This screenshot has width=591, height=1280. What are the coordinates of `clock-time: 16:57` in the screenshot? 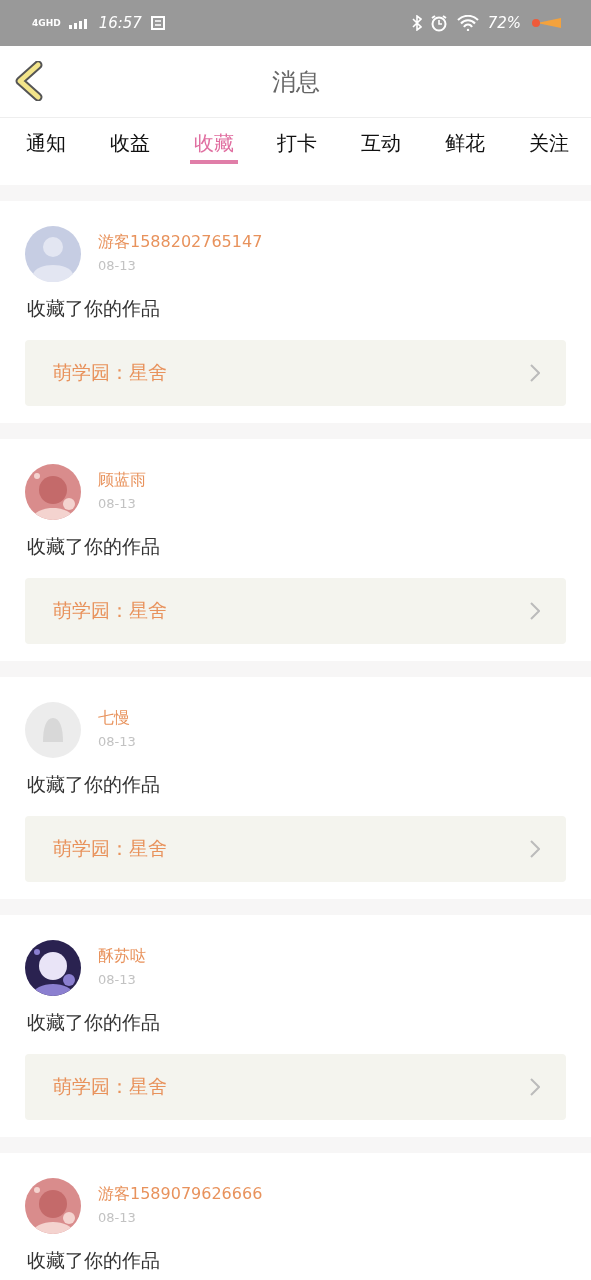 It's located at (120, 23).